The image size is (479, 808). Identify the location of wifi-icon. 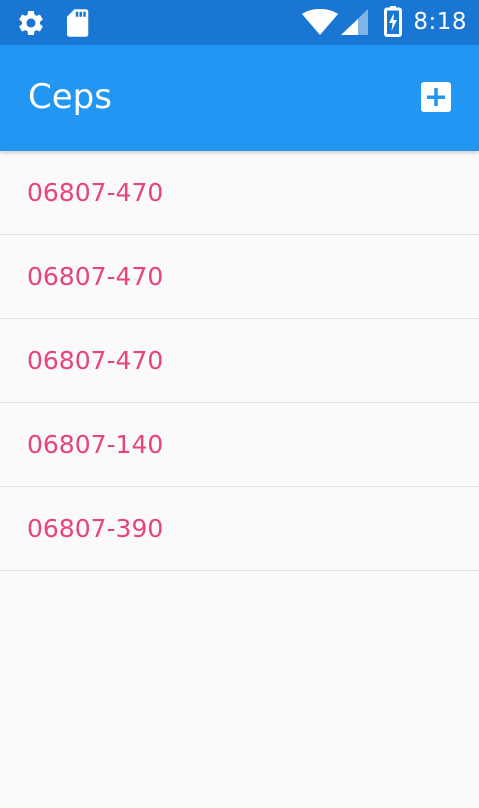
(320, 22).